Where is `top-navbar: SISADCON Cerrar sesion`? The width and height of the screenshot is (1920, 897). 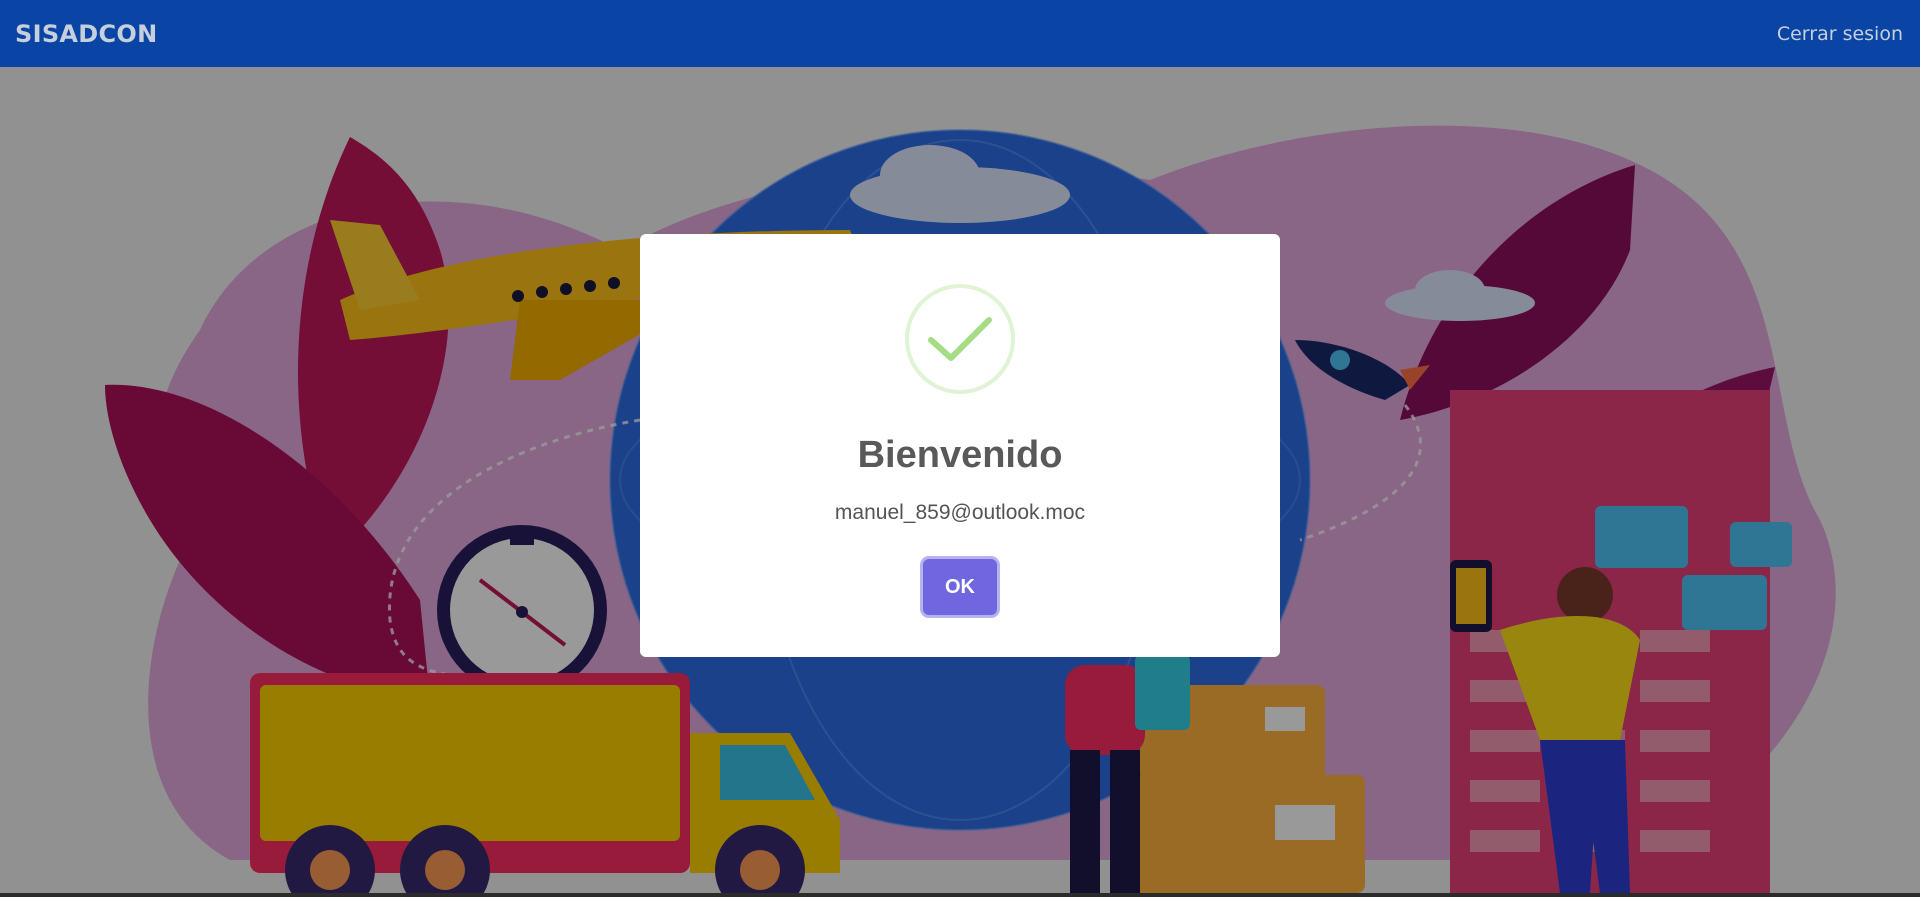 top-navbar: SISADCON Cerrar sesion is located at coordinates (960, 33).